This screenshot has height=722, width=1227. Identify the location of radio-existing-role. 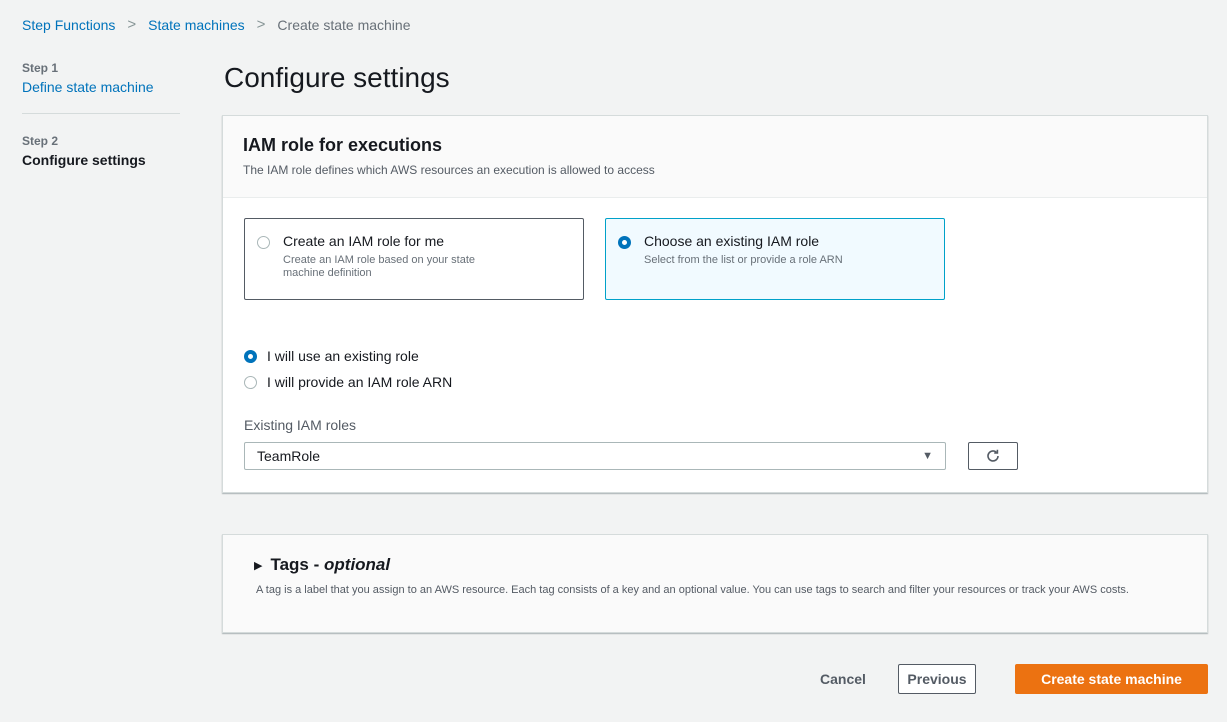
(624, 242).